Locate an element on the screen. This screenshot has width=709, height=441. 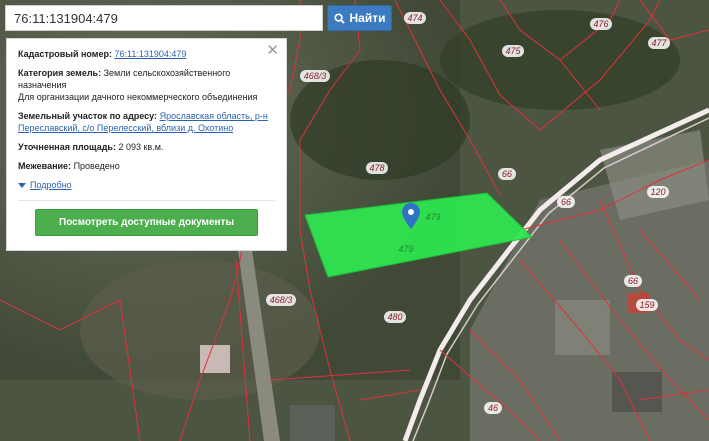
label-66-b: 66 is located at coordinates (566, 202).